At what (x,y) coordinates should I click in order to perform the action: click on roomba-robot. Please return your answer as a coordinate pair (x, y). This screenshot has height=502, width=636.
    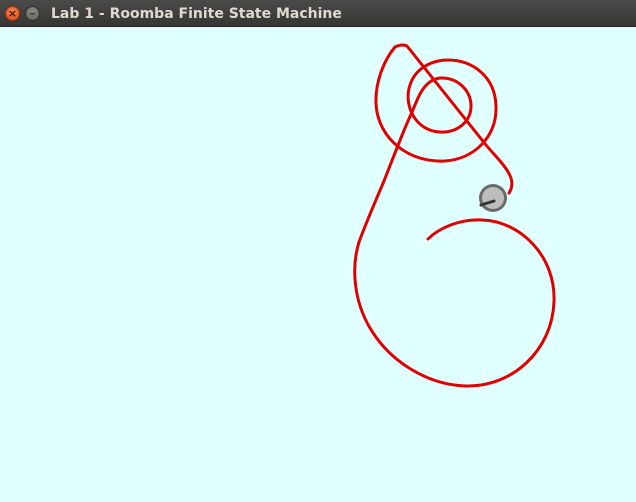
    Looking at the image, I should click on (493, 198).